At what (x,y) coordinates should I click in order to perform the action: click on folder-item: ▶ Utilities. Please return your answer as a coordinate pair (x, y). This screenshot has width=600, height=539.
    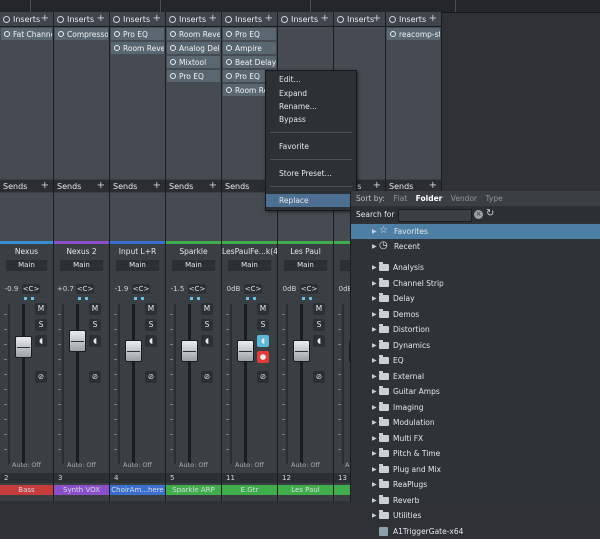
    Looking at the image, I should click on (475, 515).